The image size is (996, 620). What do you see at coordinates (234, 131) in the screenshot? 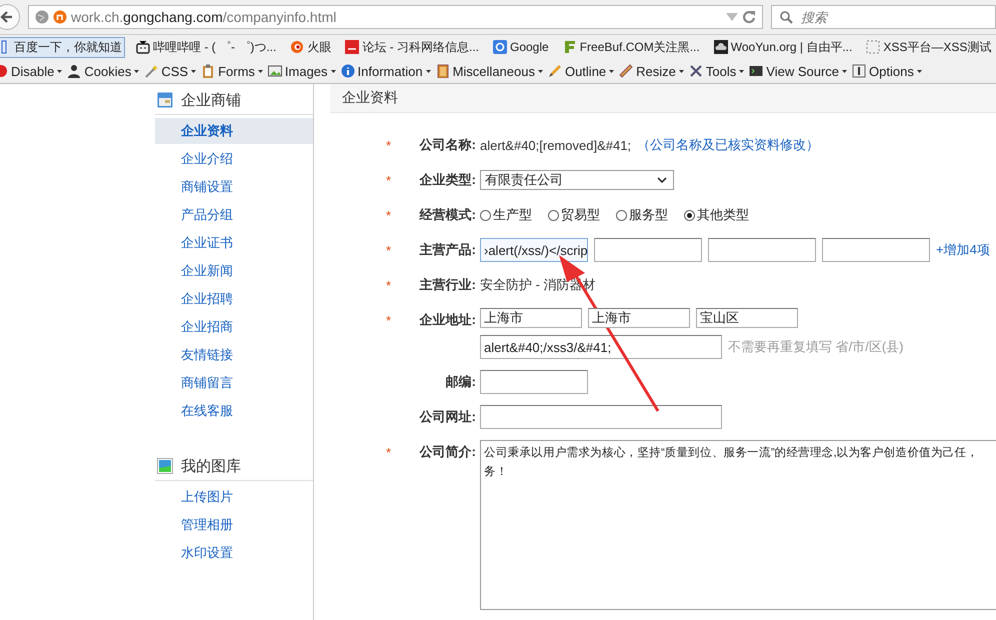
I see `sidebar-item: 企业资料` at bounding box center [234, 131].